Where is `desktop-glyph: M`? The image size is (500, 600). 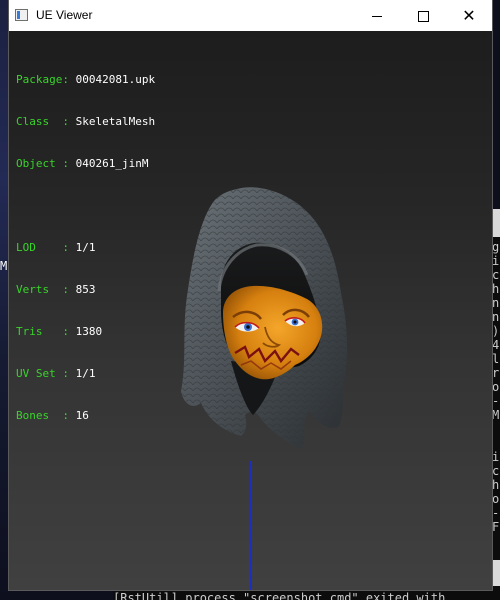 desktop-glyph: M is located at coordinates (4, 266).